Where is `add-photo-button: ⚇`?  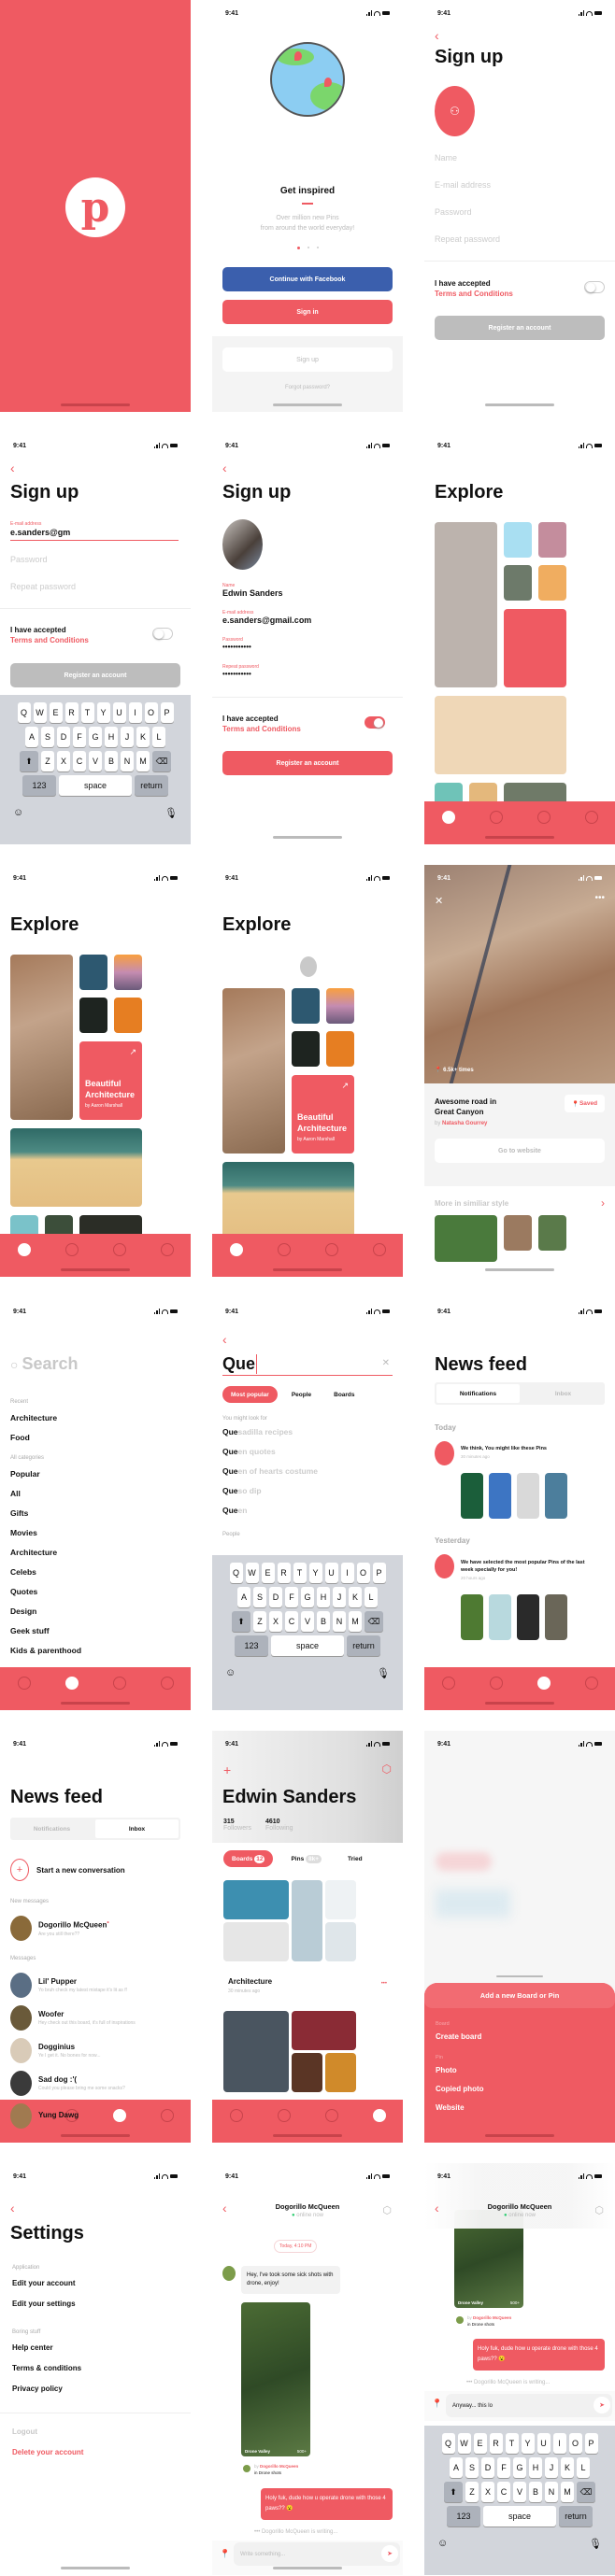
add-photo-button: ⚇ is located at coordinates (455, 111).